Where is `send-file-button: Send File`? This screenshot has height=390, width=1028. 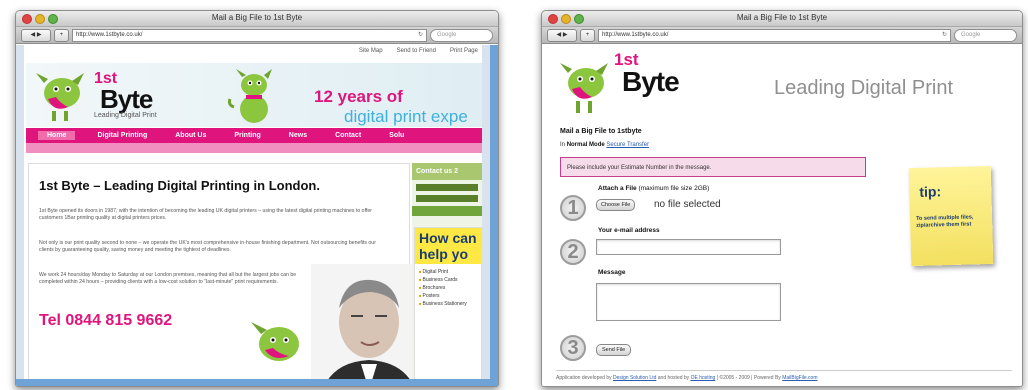 send-file-button: Send File is located at coordinates (614, 350).